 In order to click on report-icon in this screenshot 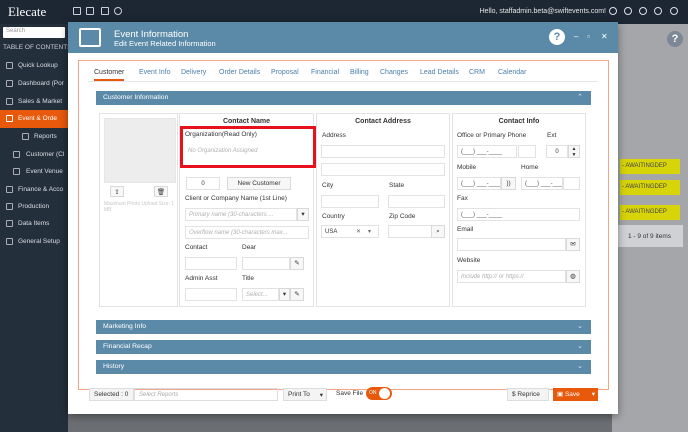, I will do `click(25, 136)`.